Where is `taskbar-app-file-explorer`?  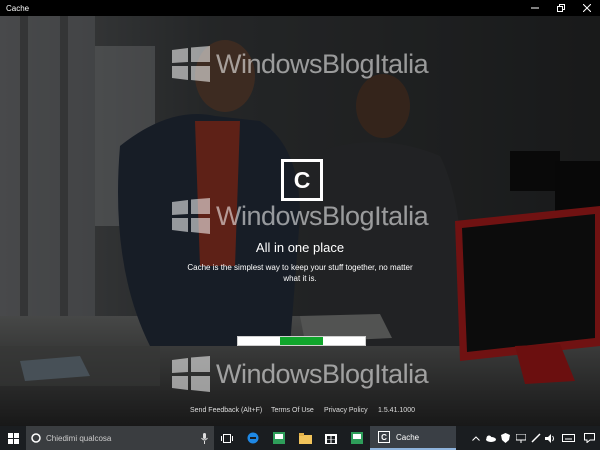
taskbar-app-file-explorer is located at coordinates (305, 438).